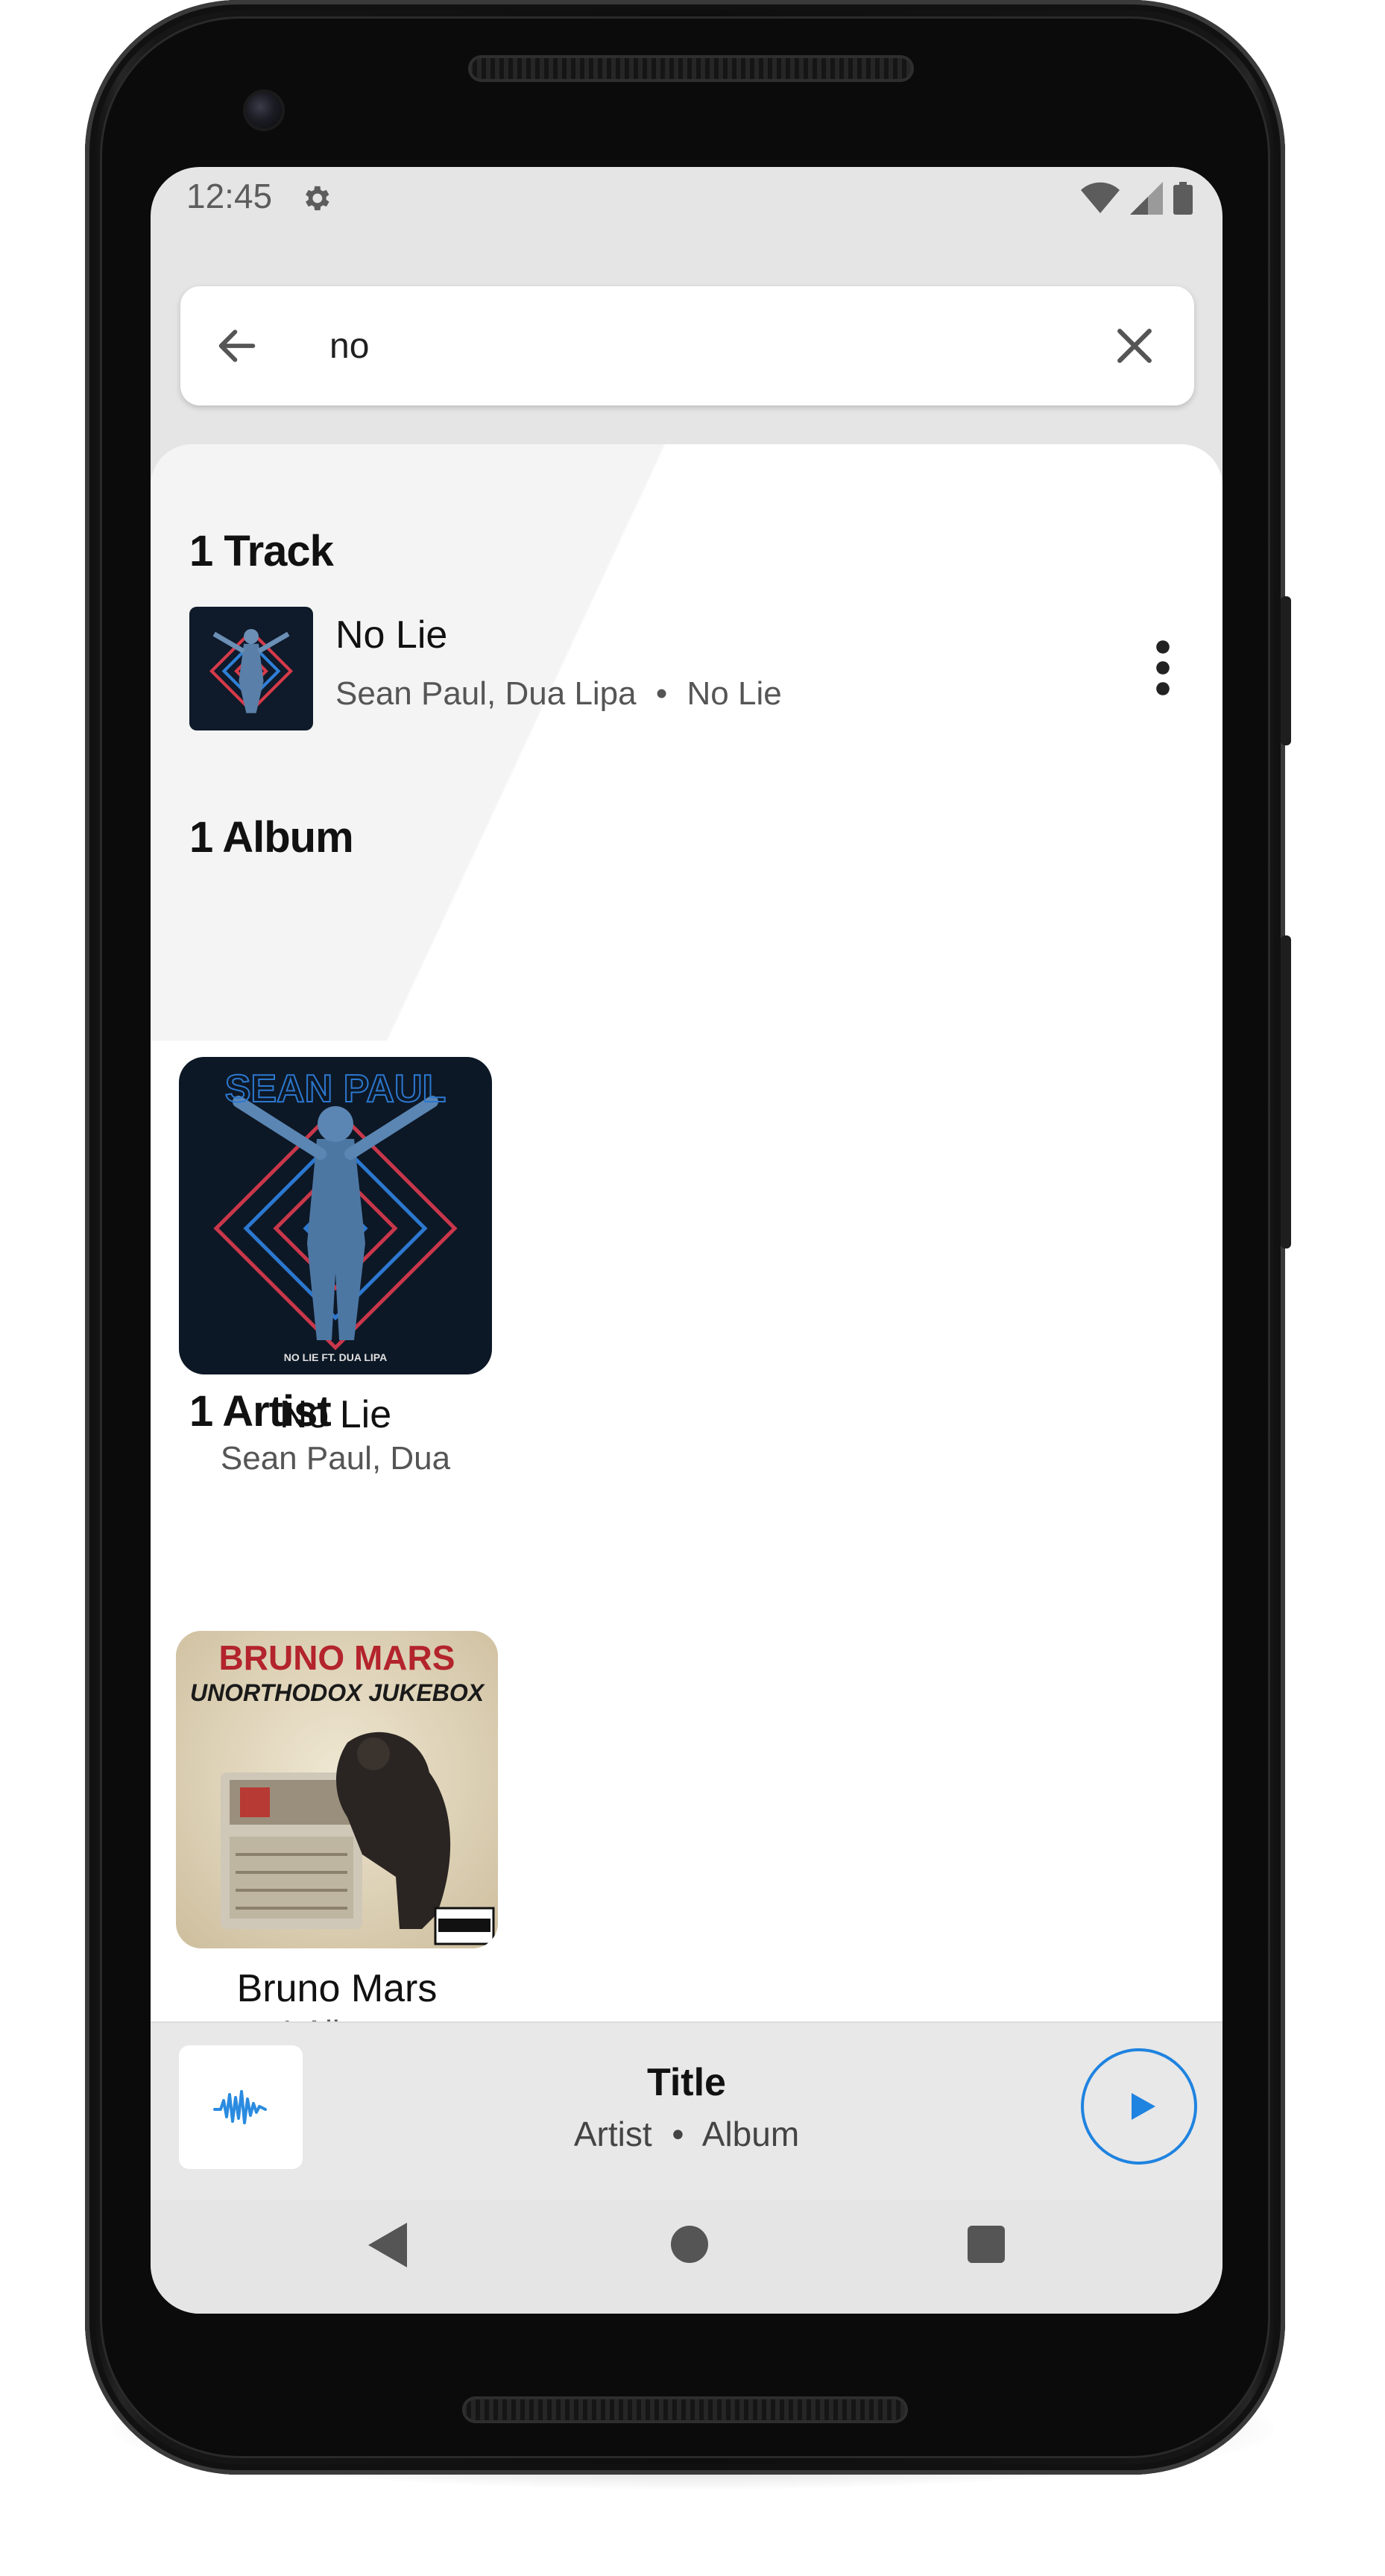 This screenshot has height=2576, width=1385. What do you see at coordinates (686, 197) in the screenshot?
I see `status-bar: 12:45` at bounding box center [686, 197].